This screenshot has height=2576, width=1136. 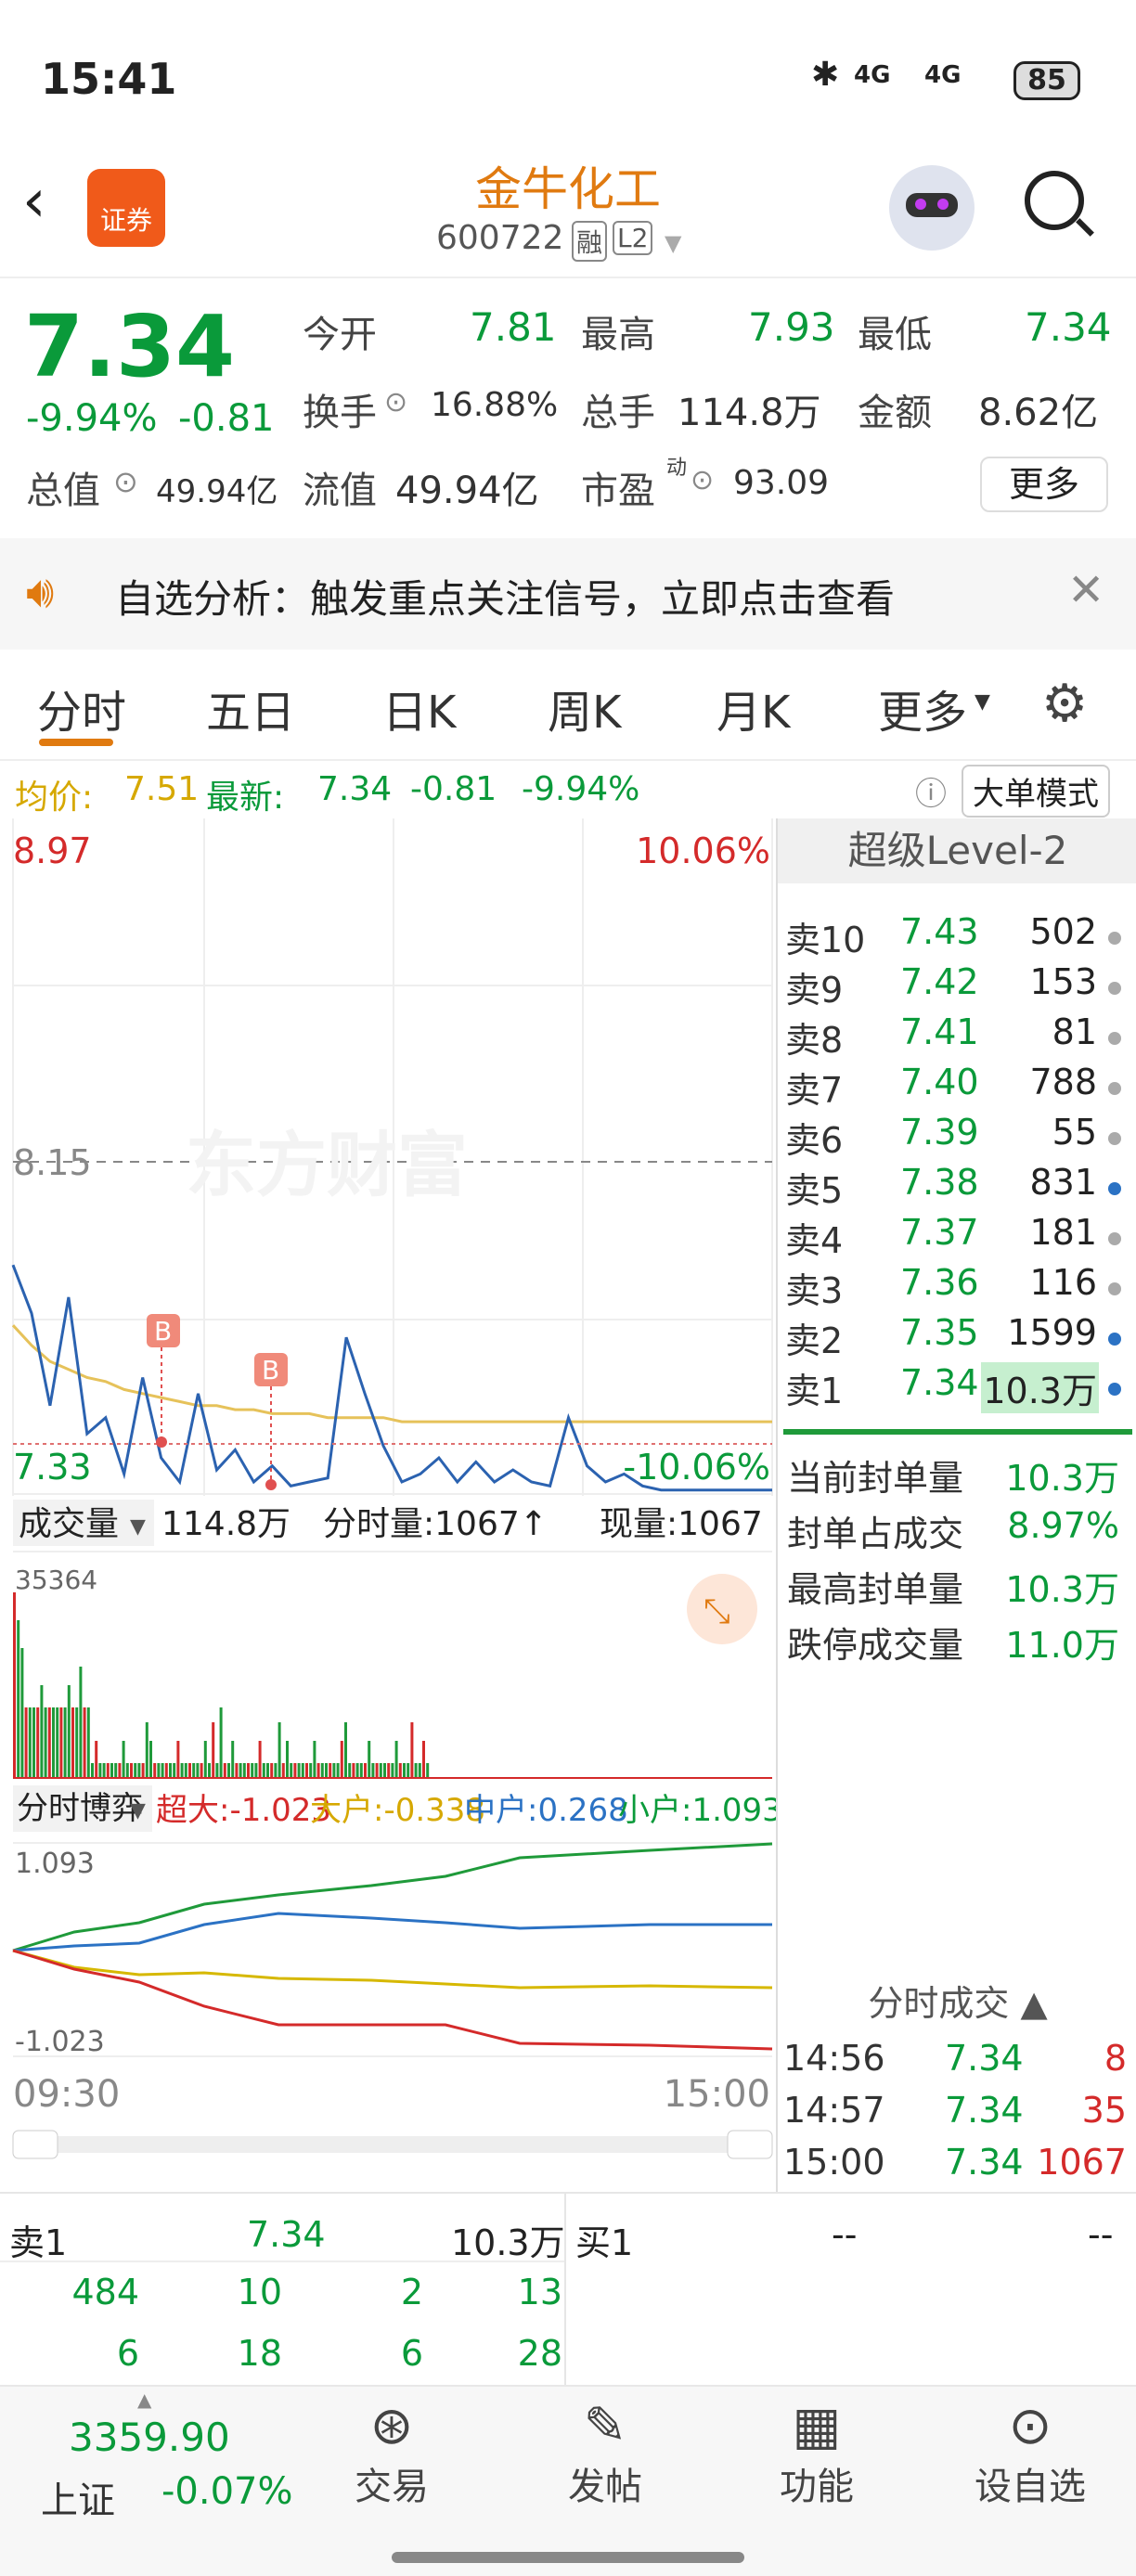 I want to click on tab-weekly: 周K, so click(x=584, y=709).